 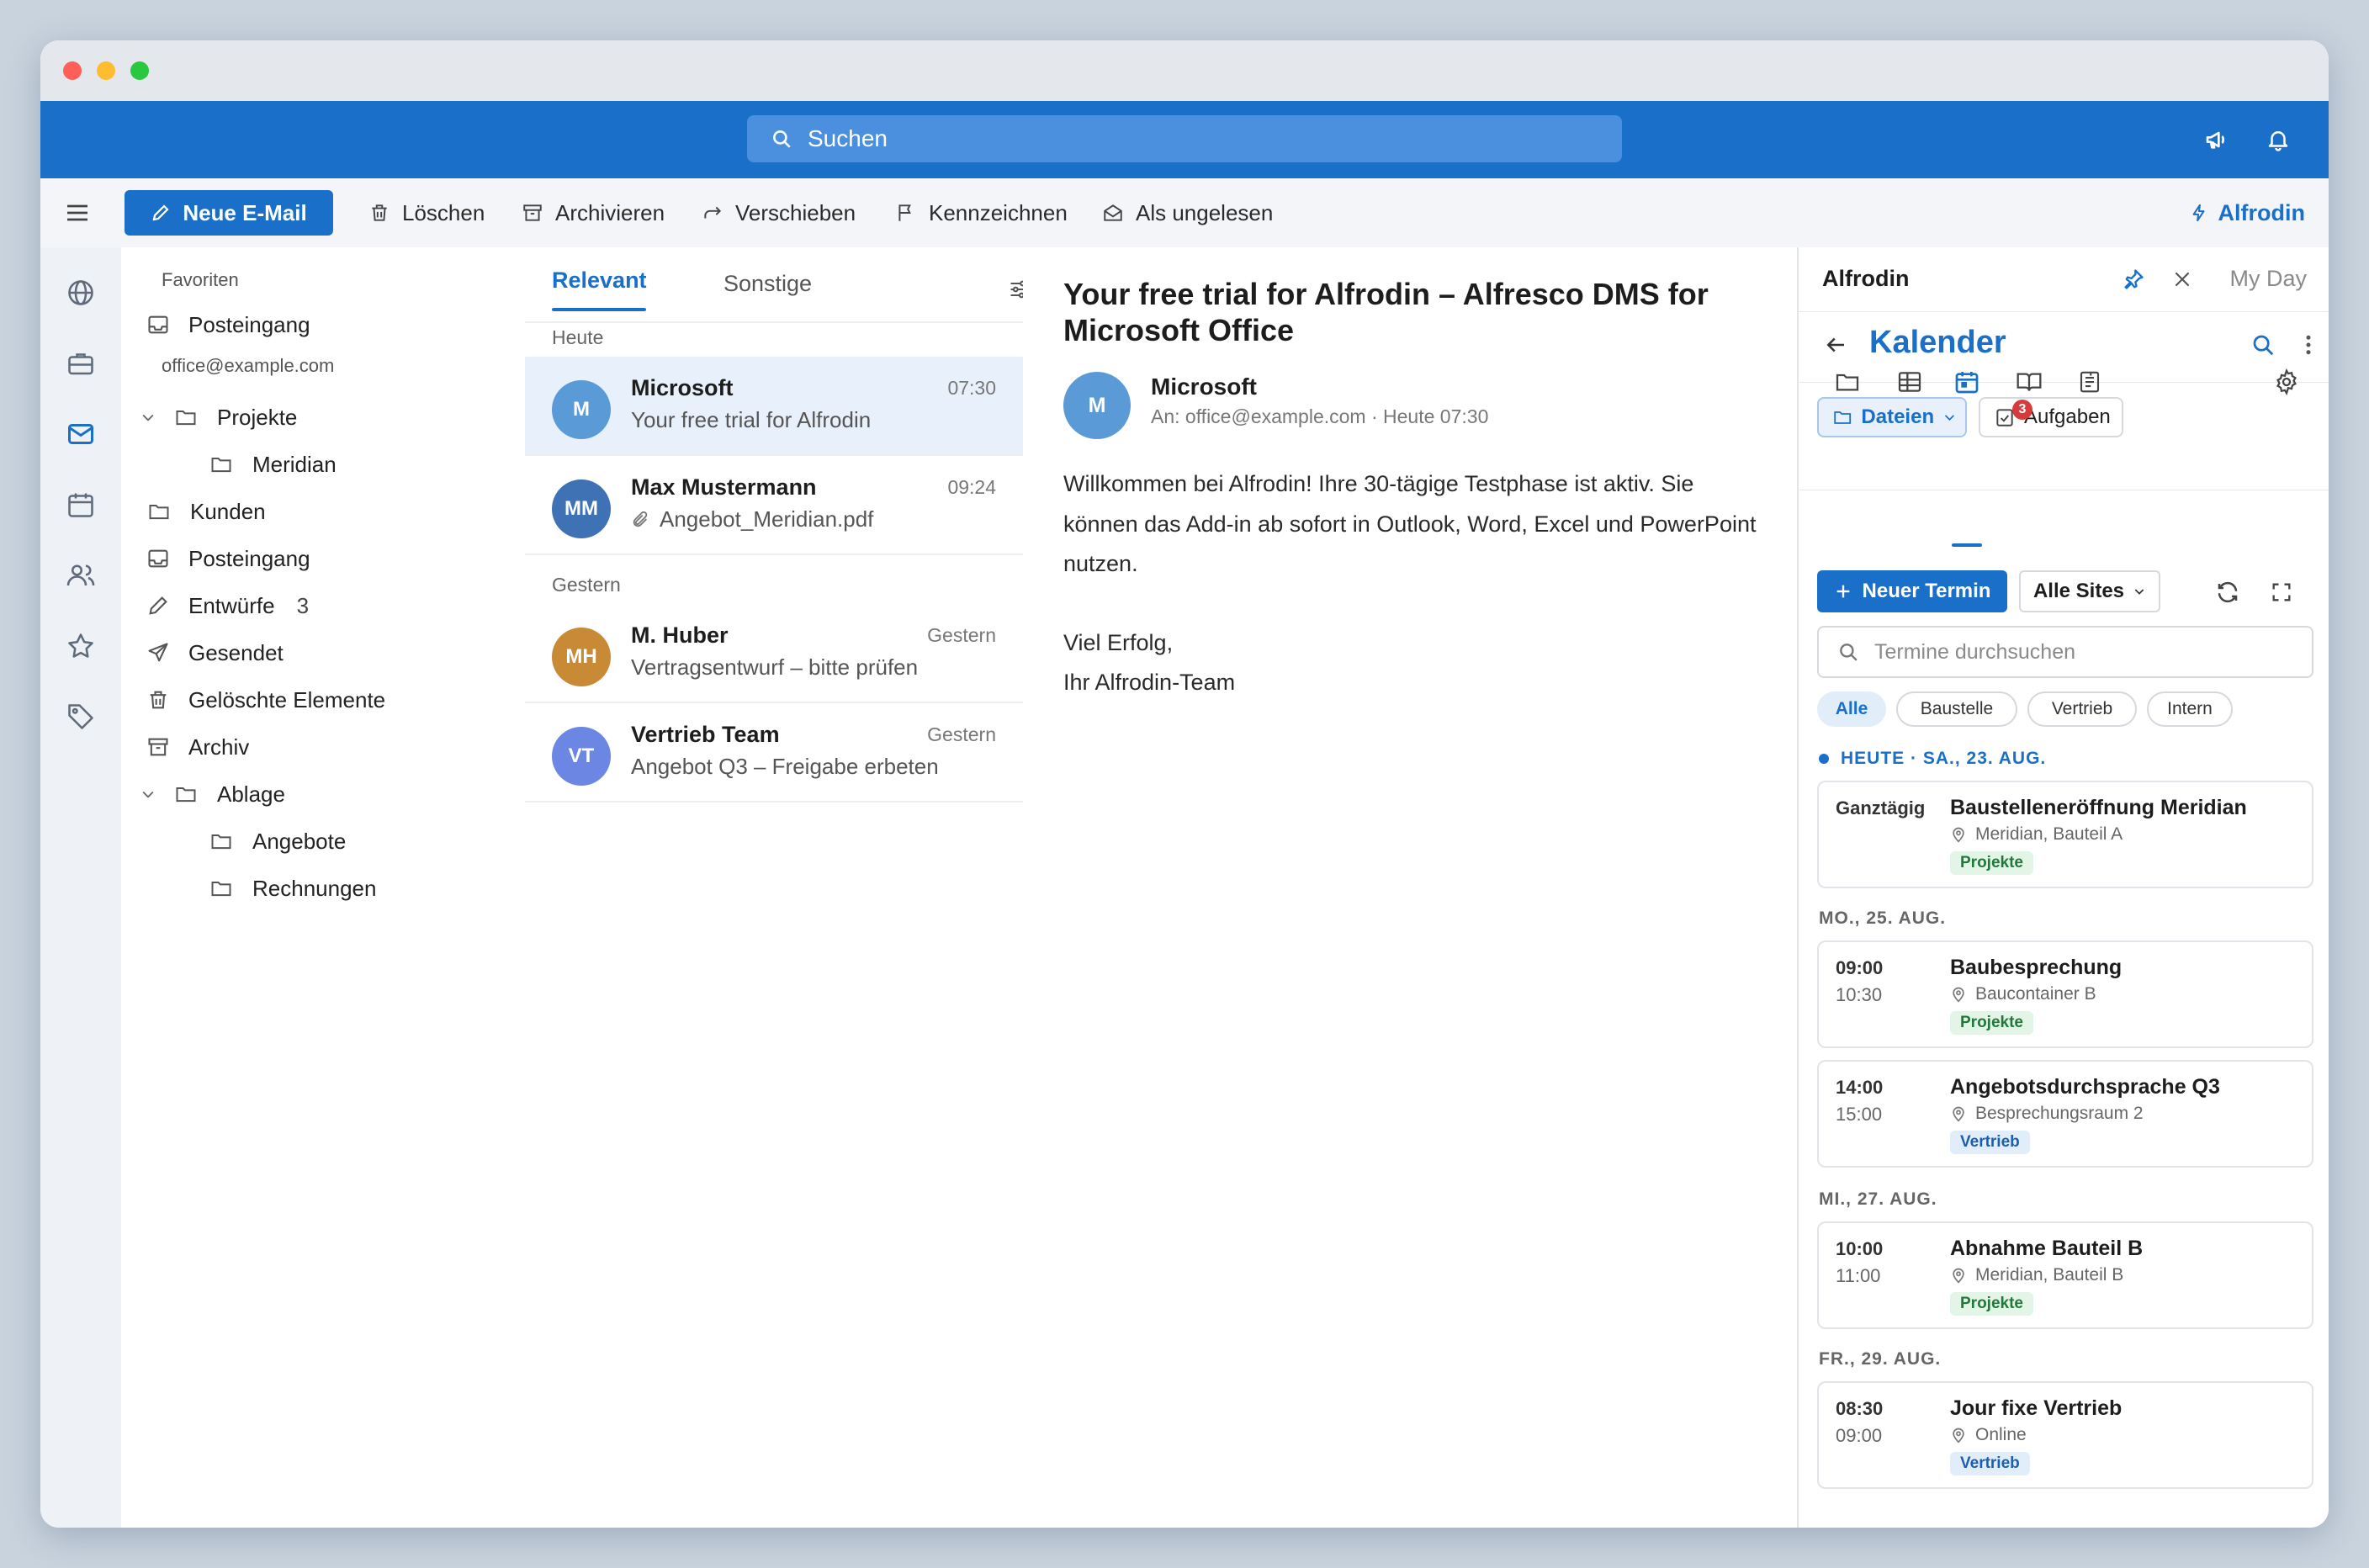 I want to click on tab-table-icon, so click(x=1910, y=382).